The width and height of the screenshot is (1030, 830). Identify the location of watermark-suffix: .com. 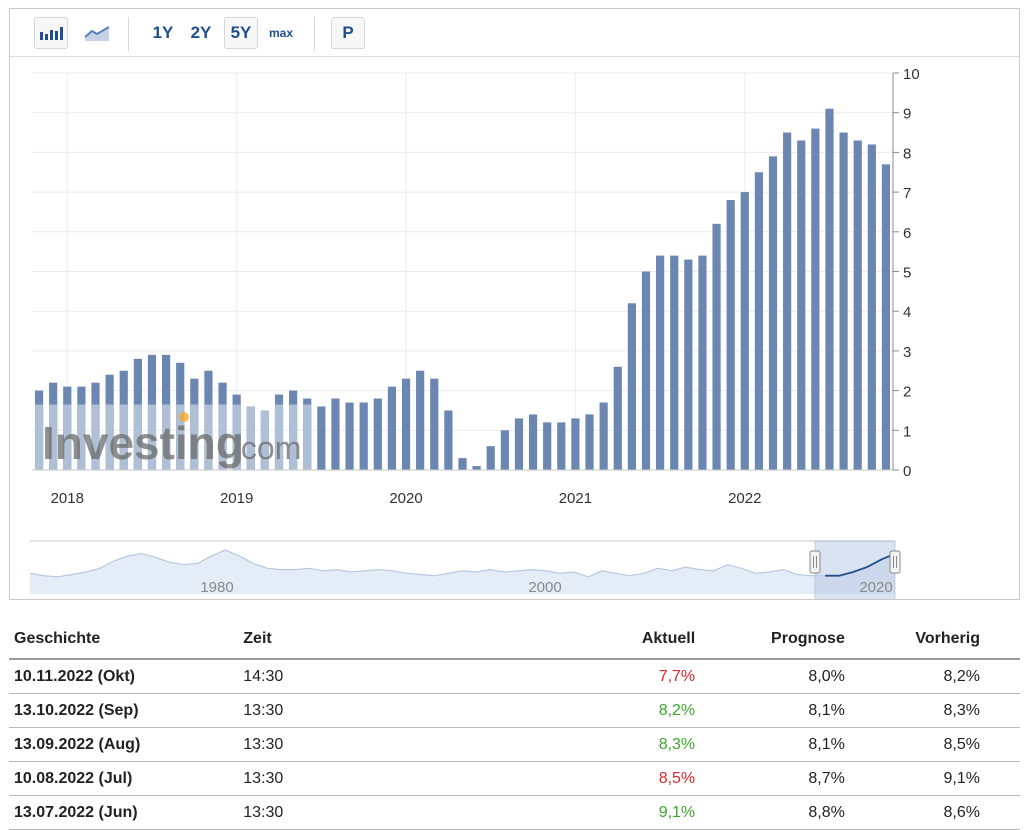
(266, 448).